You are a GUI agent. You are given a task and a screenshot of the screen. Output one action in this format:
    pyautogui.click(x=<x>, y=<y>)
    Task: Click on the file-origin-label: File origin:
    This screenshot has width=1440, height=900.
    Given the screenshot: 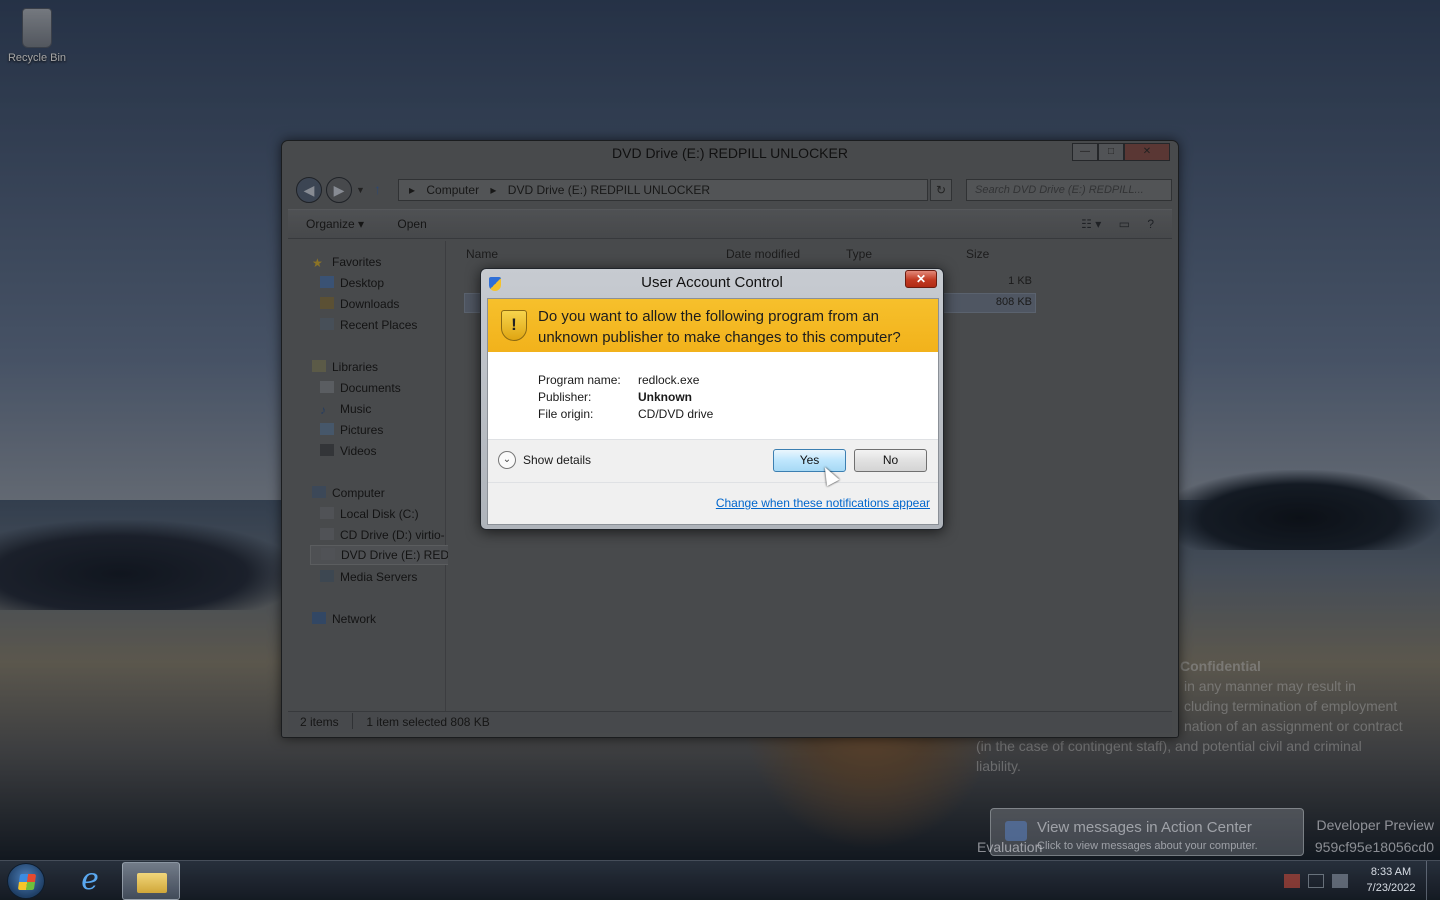 What is the action you would take?
    pyautogui.click(x=566, y=414)
    